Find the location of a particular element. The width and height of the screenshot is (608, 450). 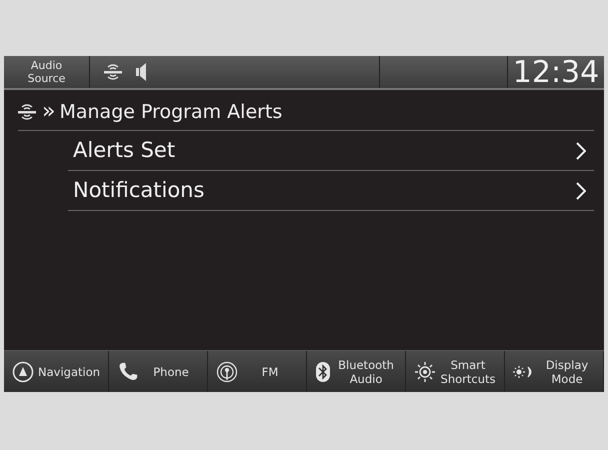

shortcut-tab: Display Mode is located at coordinates (554, 371).